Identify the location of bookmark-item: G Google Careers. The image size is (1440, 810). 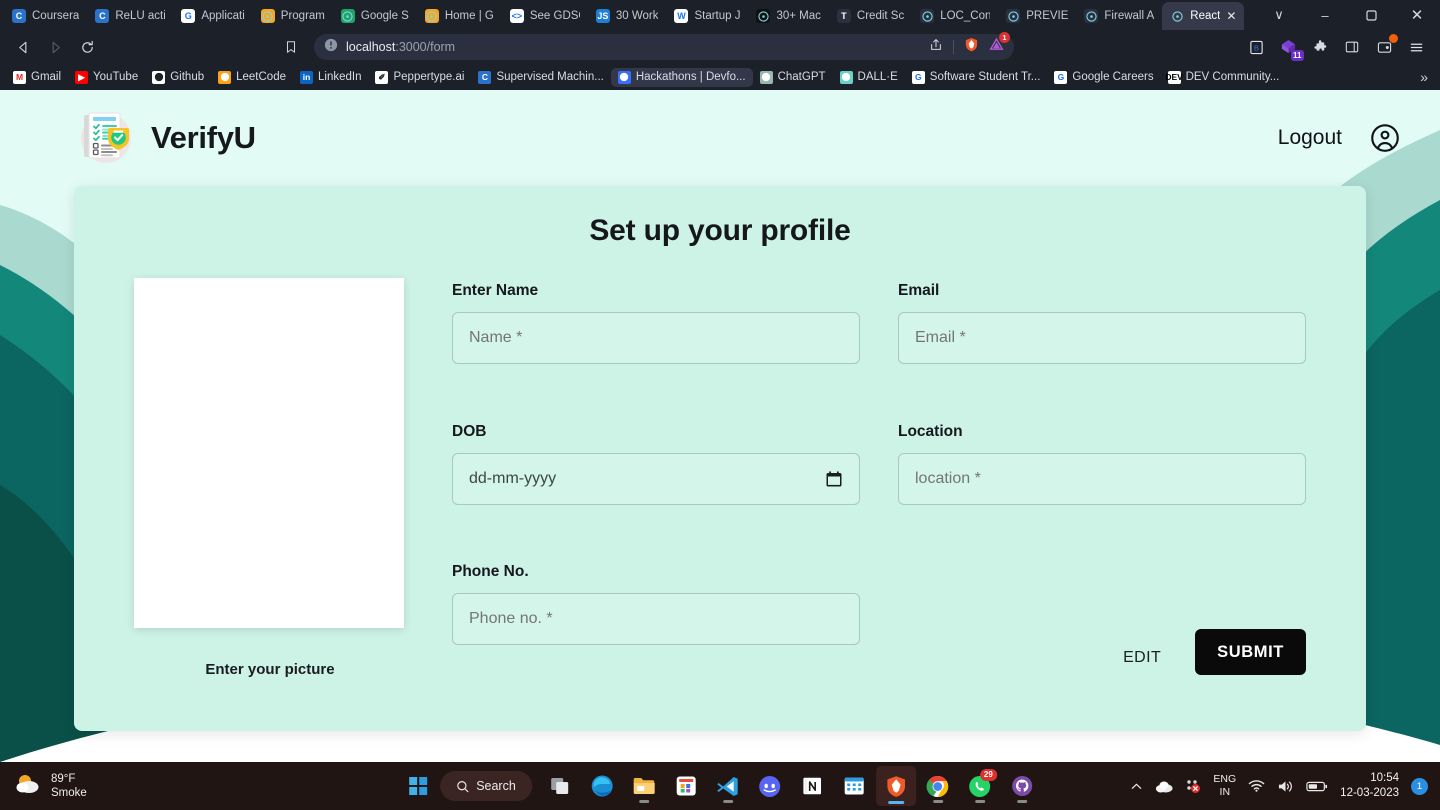
(1103, 77).